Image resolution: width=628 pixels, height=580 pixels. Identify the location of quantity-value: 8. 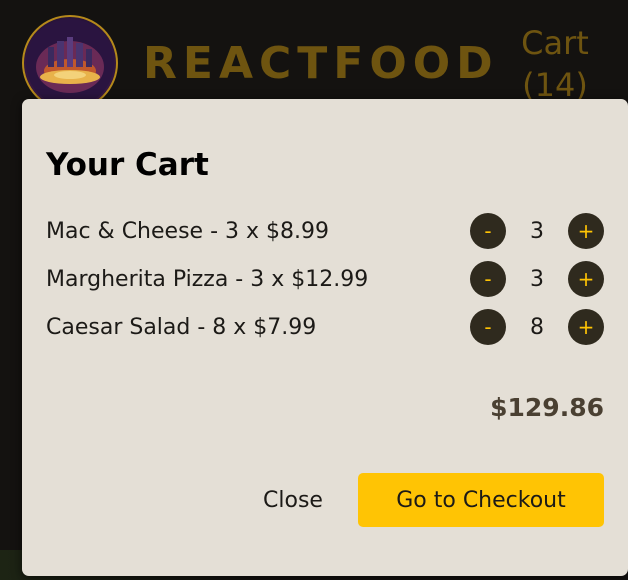
(537, 327).